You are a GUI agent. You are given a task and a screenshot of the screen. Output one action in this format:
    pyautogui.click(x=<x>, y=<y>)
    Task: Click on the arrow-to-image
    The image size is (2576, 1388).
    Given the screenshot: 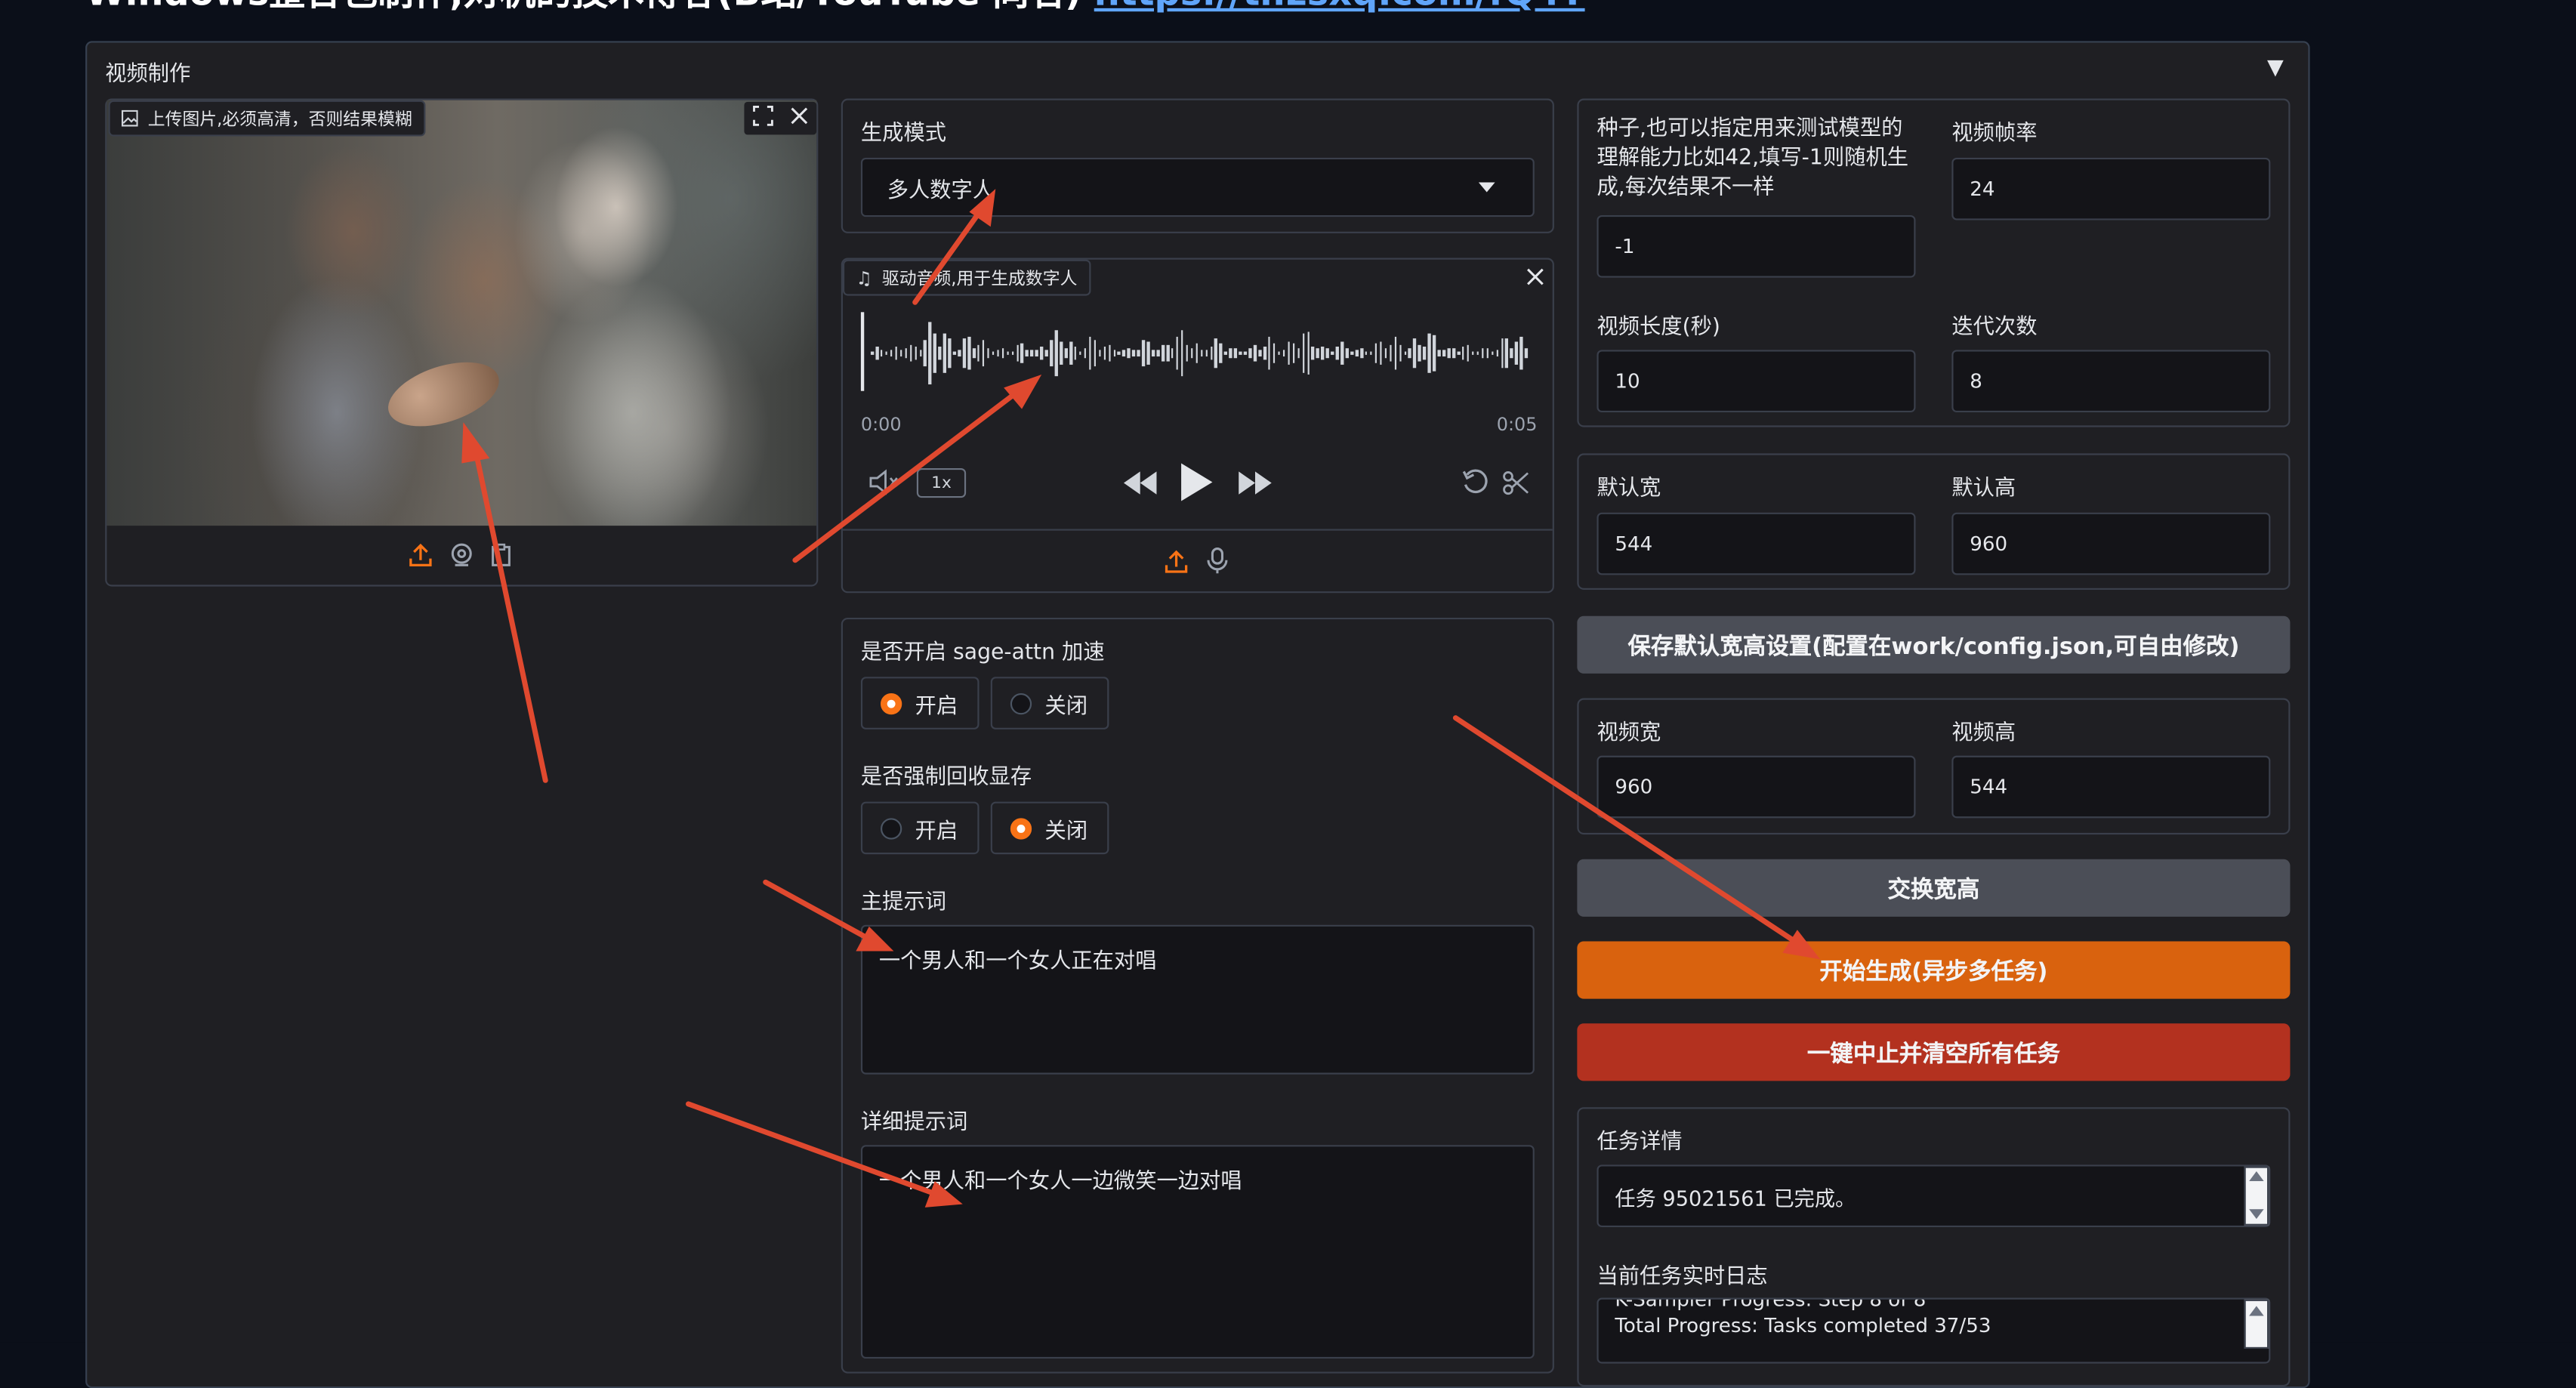 What is the action you would take?
    pyautogui.click(x=504, y=602)
    